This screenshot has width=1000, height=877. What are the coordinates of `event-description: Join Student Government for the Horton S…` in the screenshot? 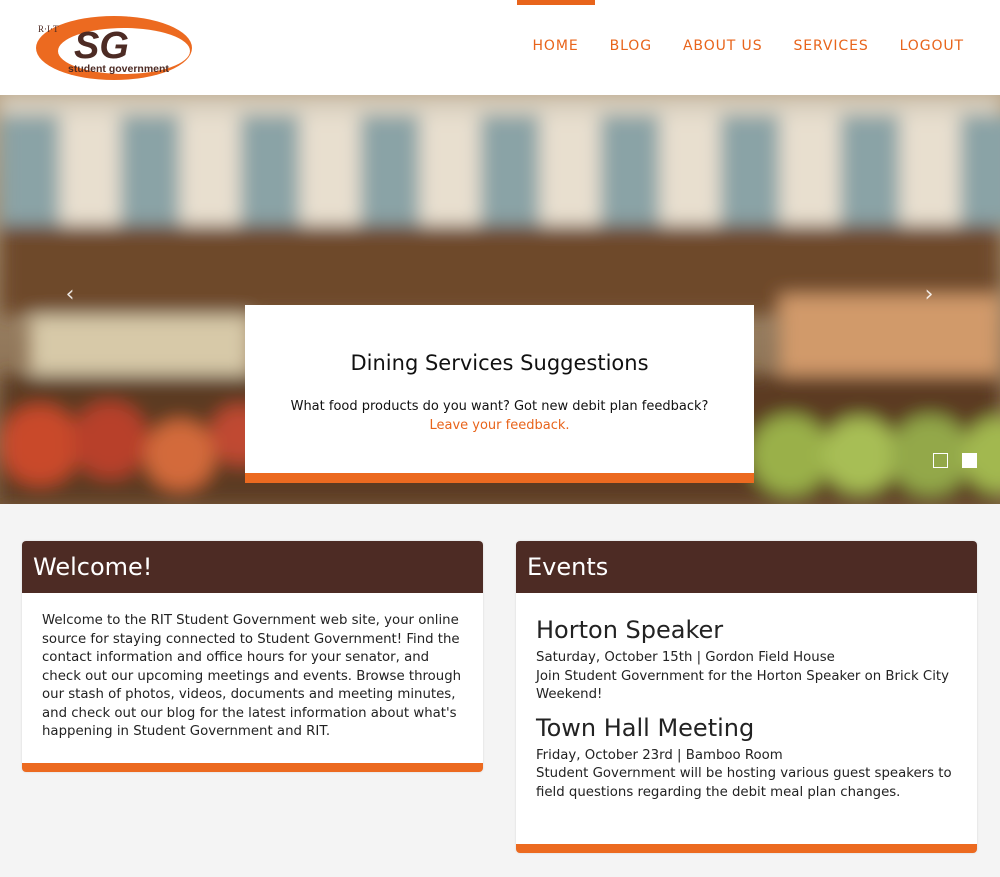 It's located at (742, 685).